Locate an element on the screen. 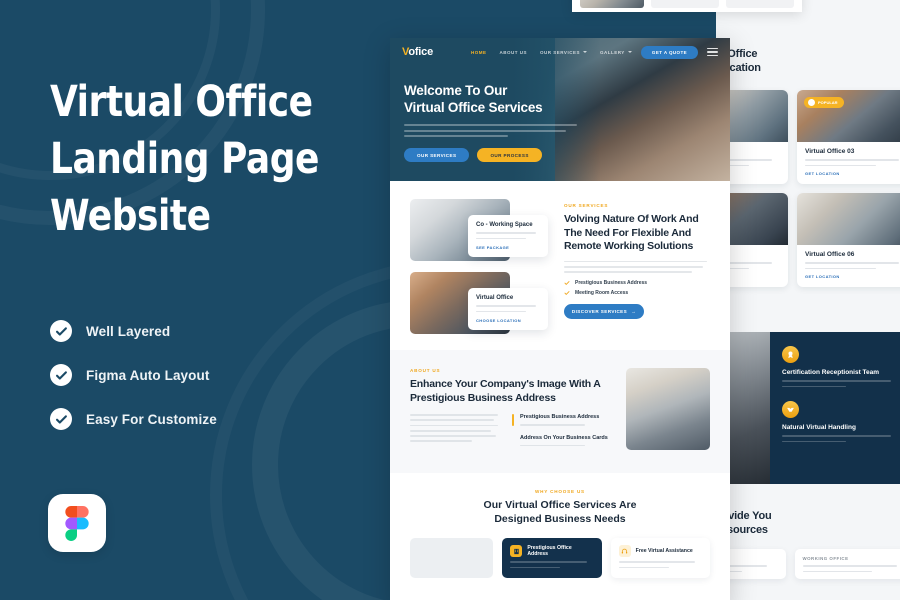  section-eyebrow: OUR LOCATION is located at coordinates (808, 40).